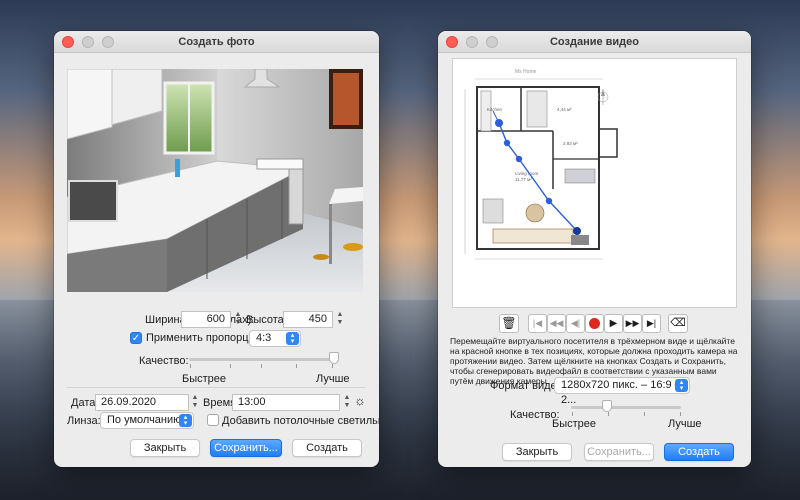 This screenshot has height=500, width=800. What do you see at coordinates (564, 109) in the screenshot?
I see `room-label: 4,44 м²` at bounding box center [564, 109].